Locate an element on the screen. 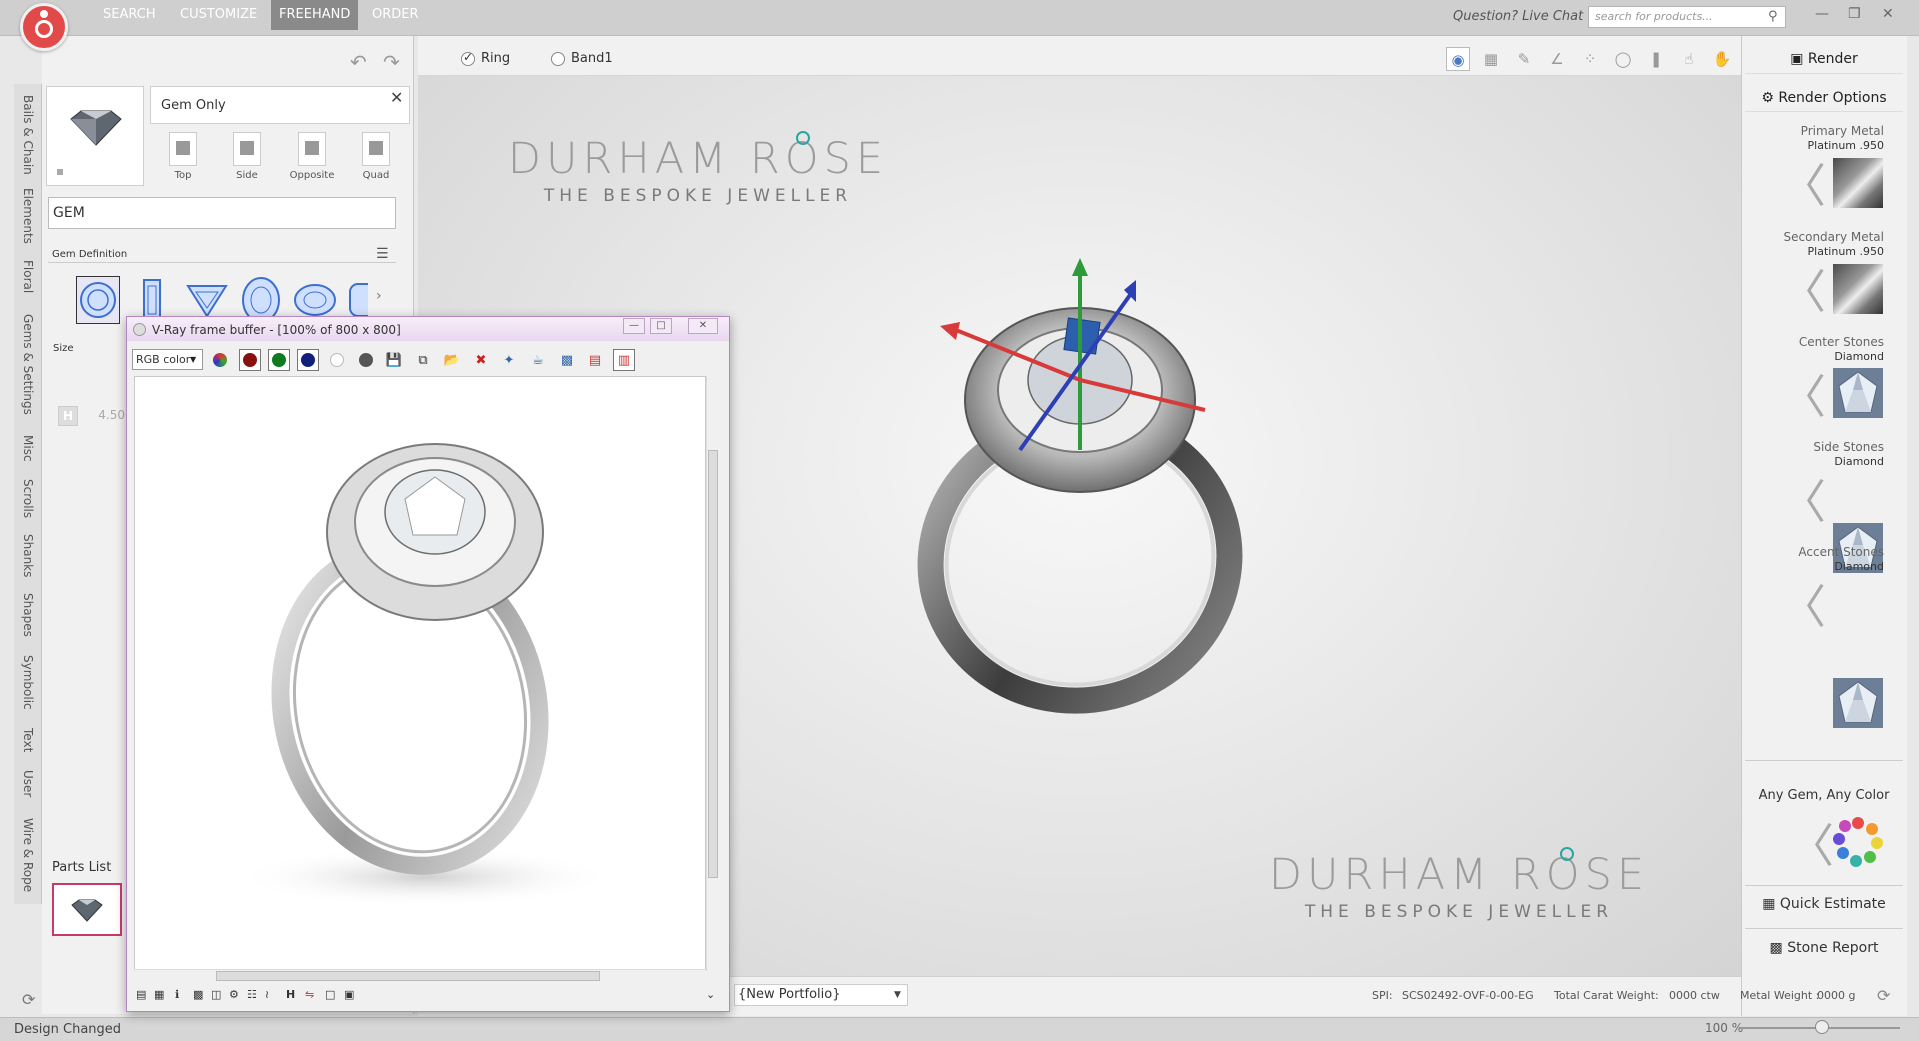  quick-estimate-button: ▦ Quick Estimate is located at coordinates (1824, 904).